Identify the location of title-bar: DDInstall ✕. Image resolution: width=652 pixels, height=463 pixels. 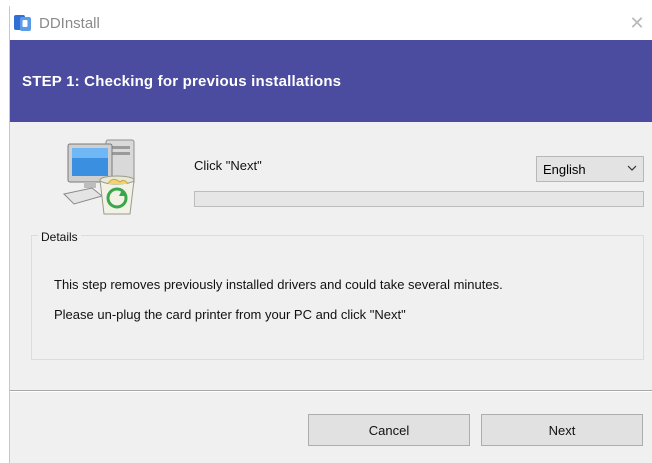
(331, 23).